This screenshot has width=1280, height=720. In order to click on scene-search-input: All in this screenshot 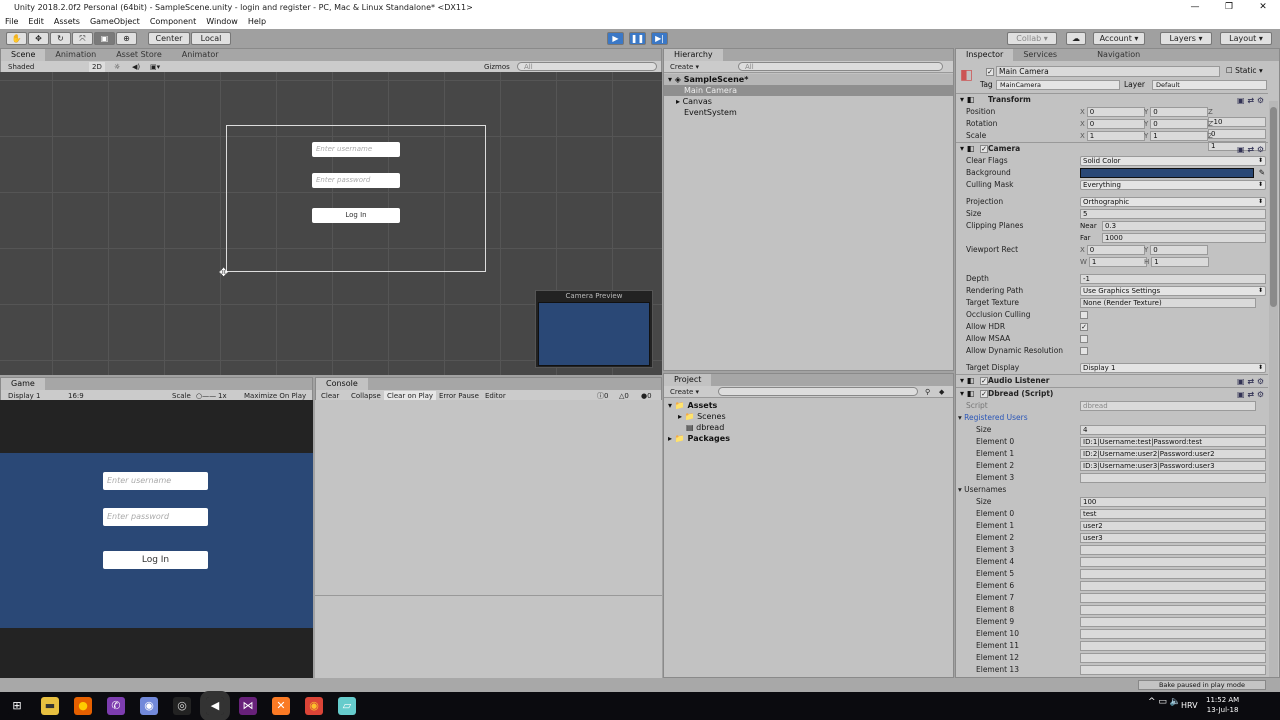, I will do `click(587, 66)`.